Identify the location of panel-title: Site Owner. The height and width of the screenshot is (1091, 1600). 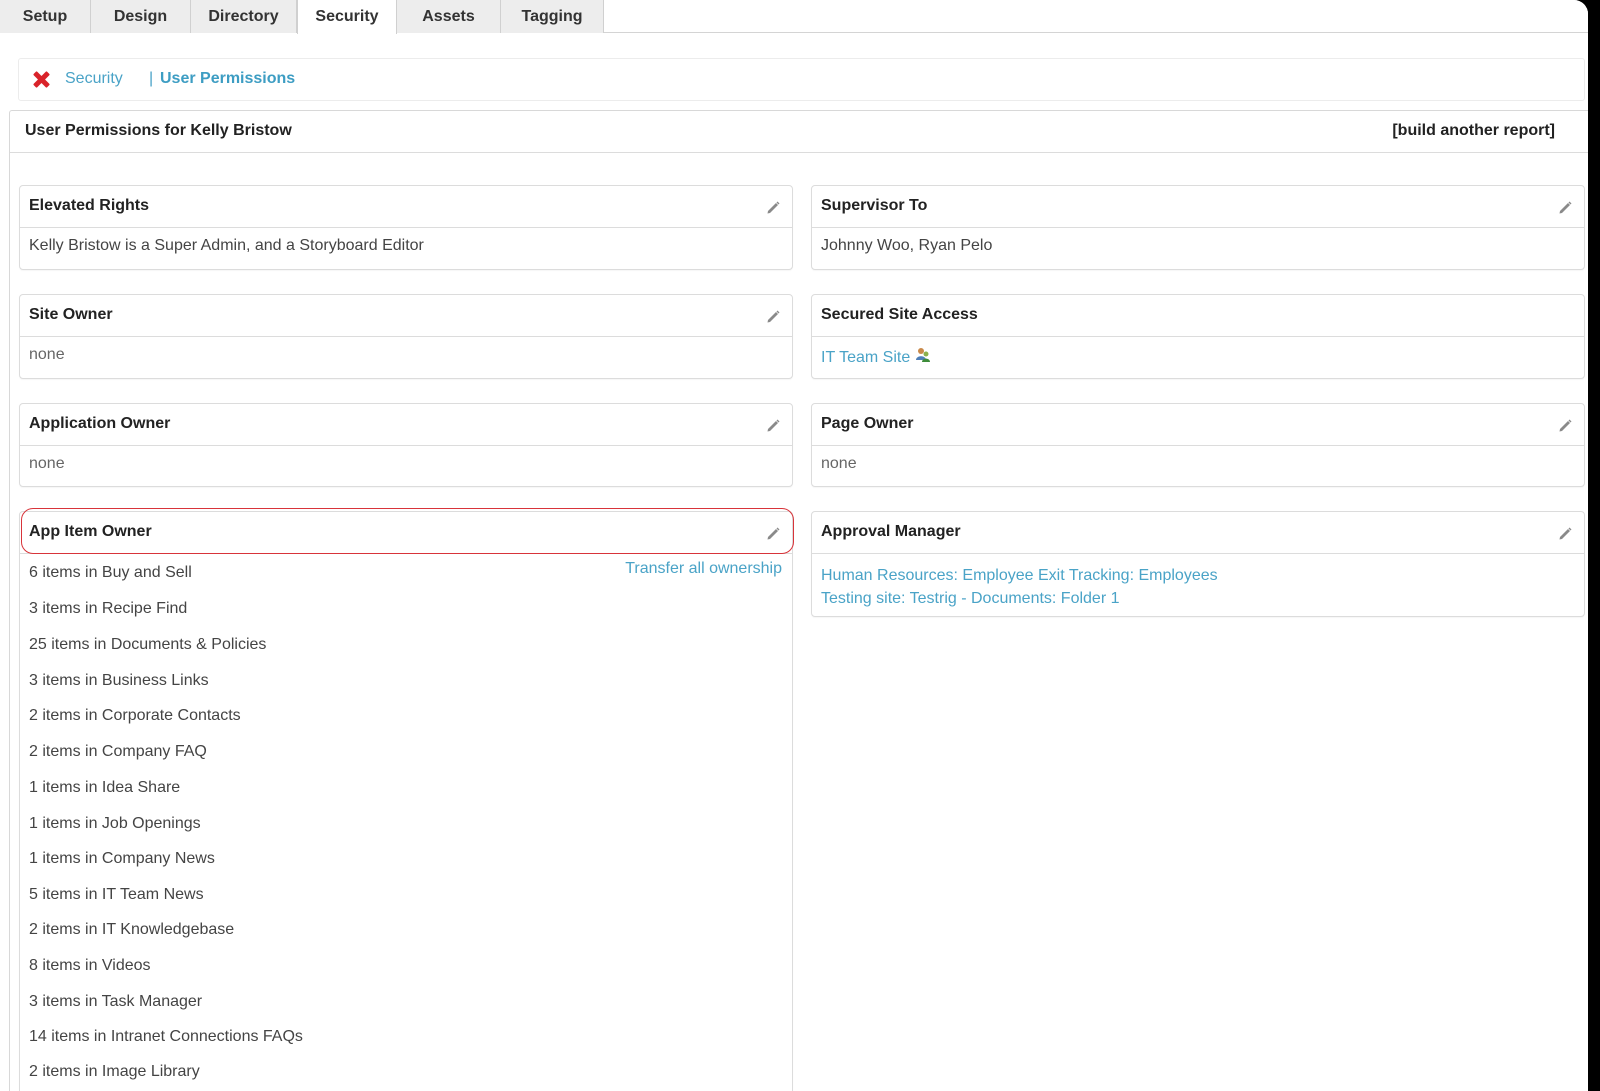
(71, 314).